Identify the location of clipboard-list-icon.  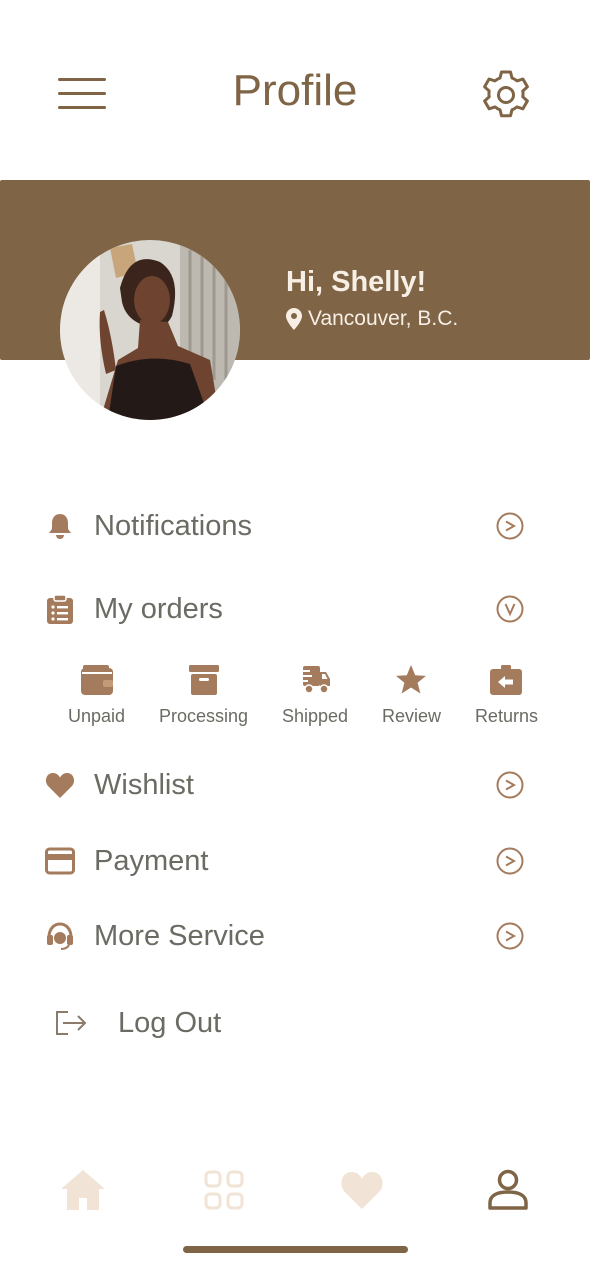
(60, 609).